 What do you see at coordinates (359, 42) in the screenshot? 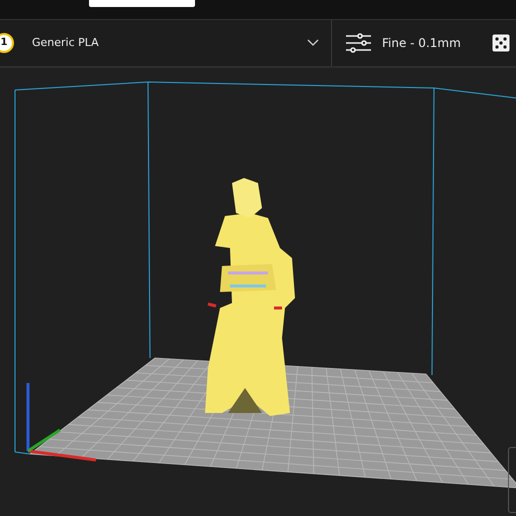
I see `sliders-icon` at bounding box center [359, 42].